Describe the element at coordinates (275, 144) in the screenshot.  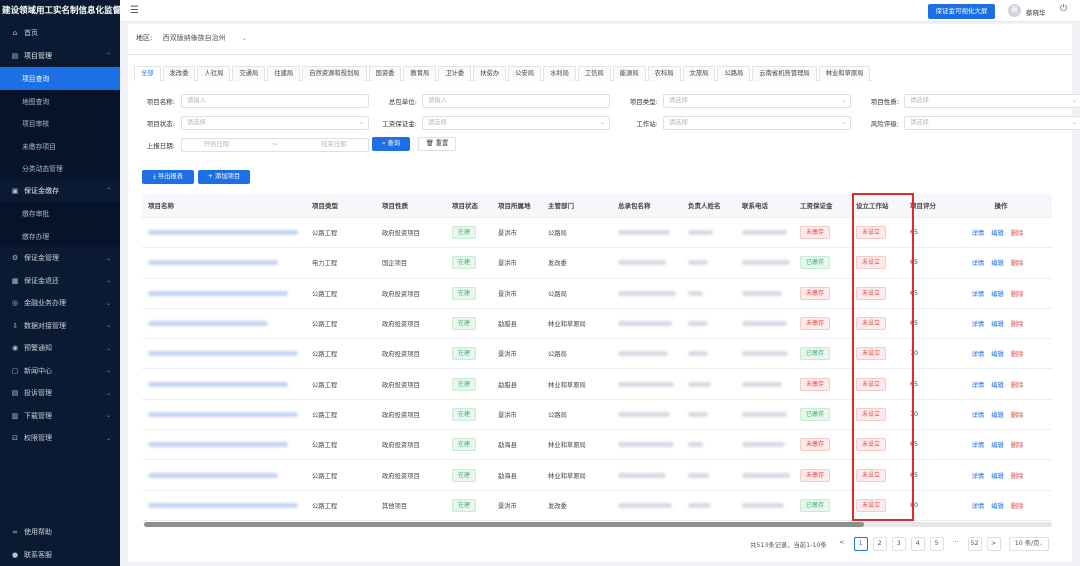
I see `report-date-range: 开始日期 ~ 结束日期` at that location.